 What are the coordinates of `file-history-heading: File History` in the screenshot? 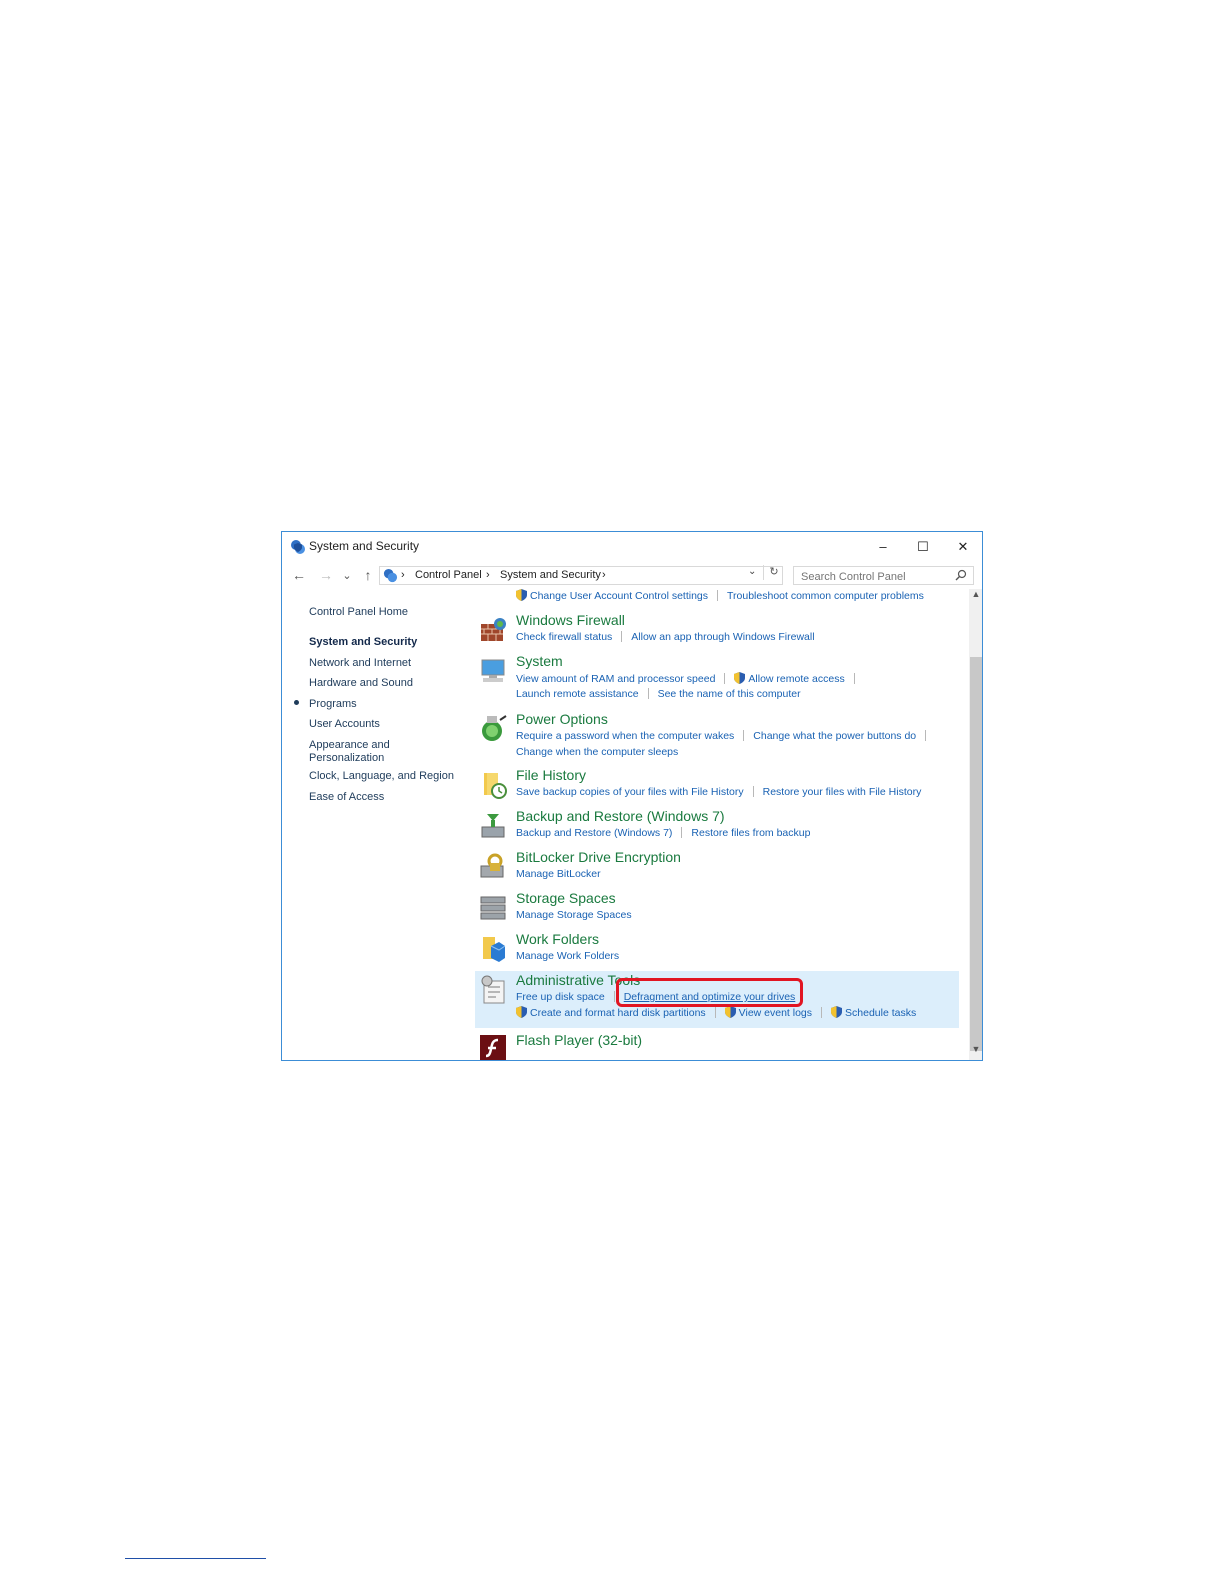 It's located at (551, 775).